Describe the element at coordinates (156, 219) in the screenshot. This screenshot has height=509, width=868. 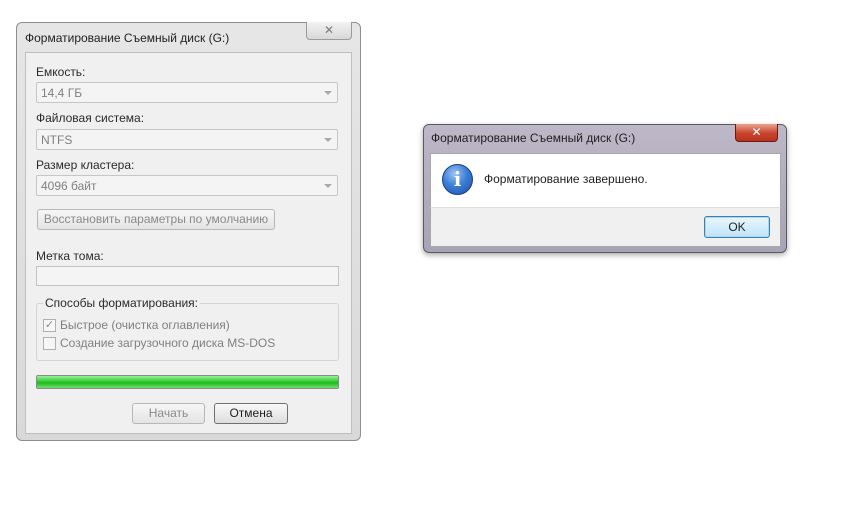
I see `restore-defaults-button: Восстановить параметры по умолчанию` at that location.